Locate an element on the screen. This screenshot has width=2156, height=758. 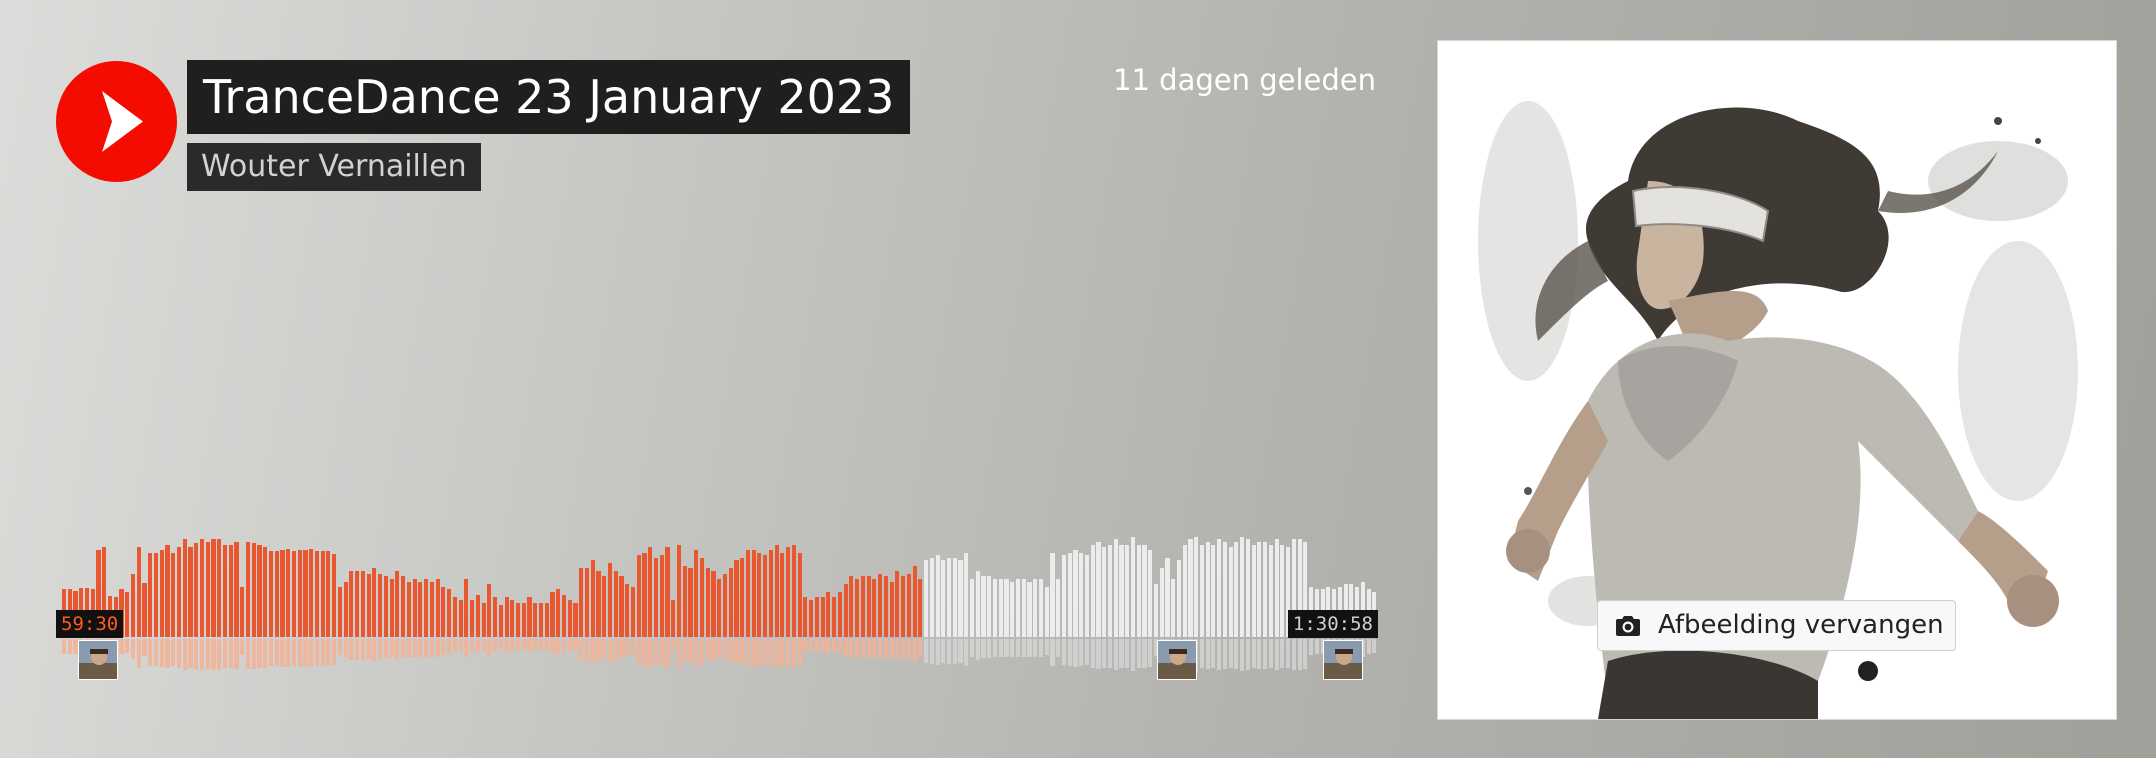
artist-link: Wouter Vernaillen is located at coordinates (334, 167).